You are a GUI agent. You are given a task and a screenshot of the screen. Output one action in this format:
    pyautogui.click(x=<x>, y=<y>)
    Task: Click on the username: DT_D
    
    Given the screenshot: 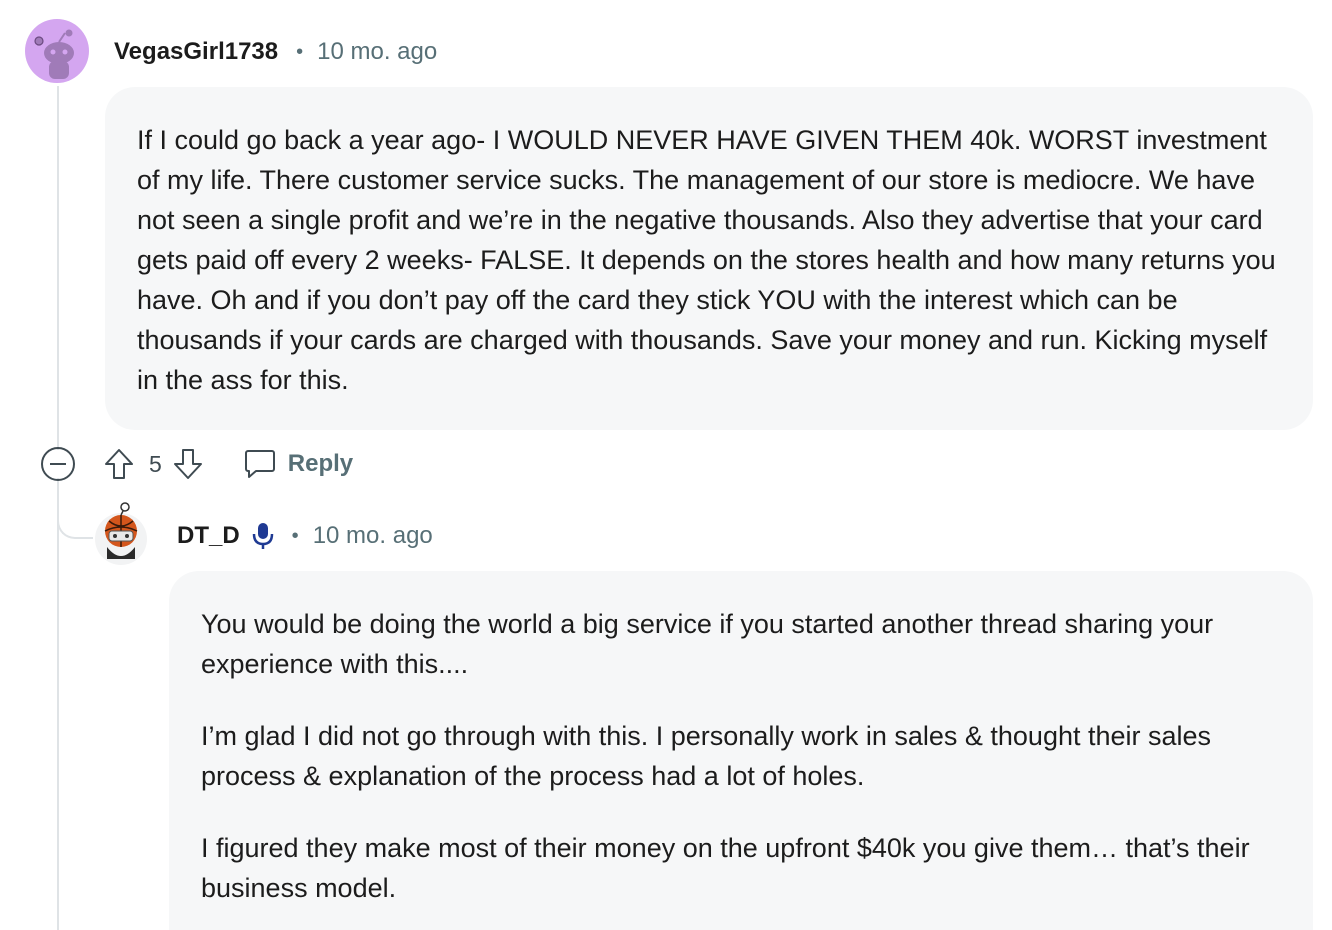 What is the action you would take?
    pyautogui.click(x=208, y=536)
    